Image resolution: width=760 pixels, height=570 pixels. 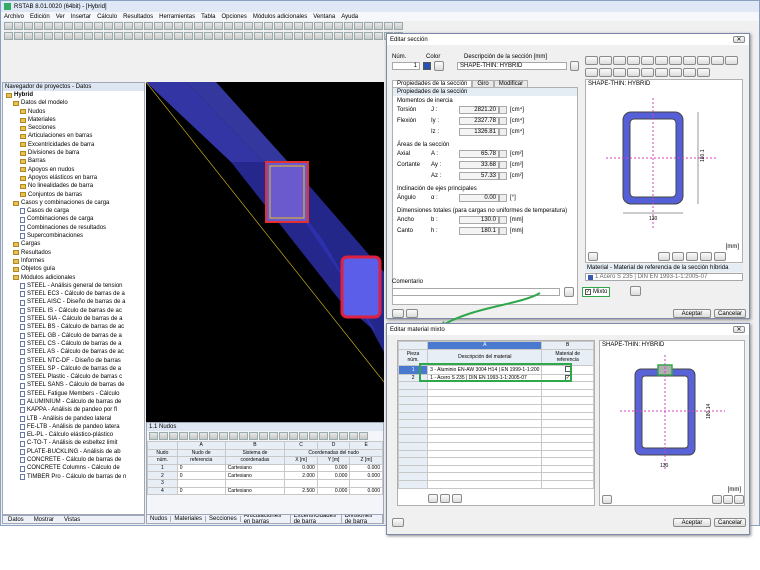 I want to click on nav-tab: Vistas, so click(x=72, y=520).